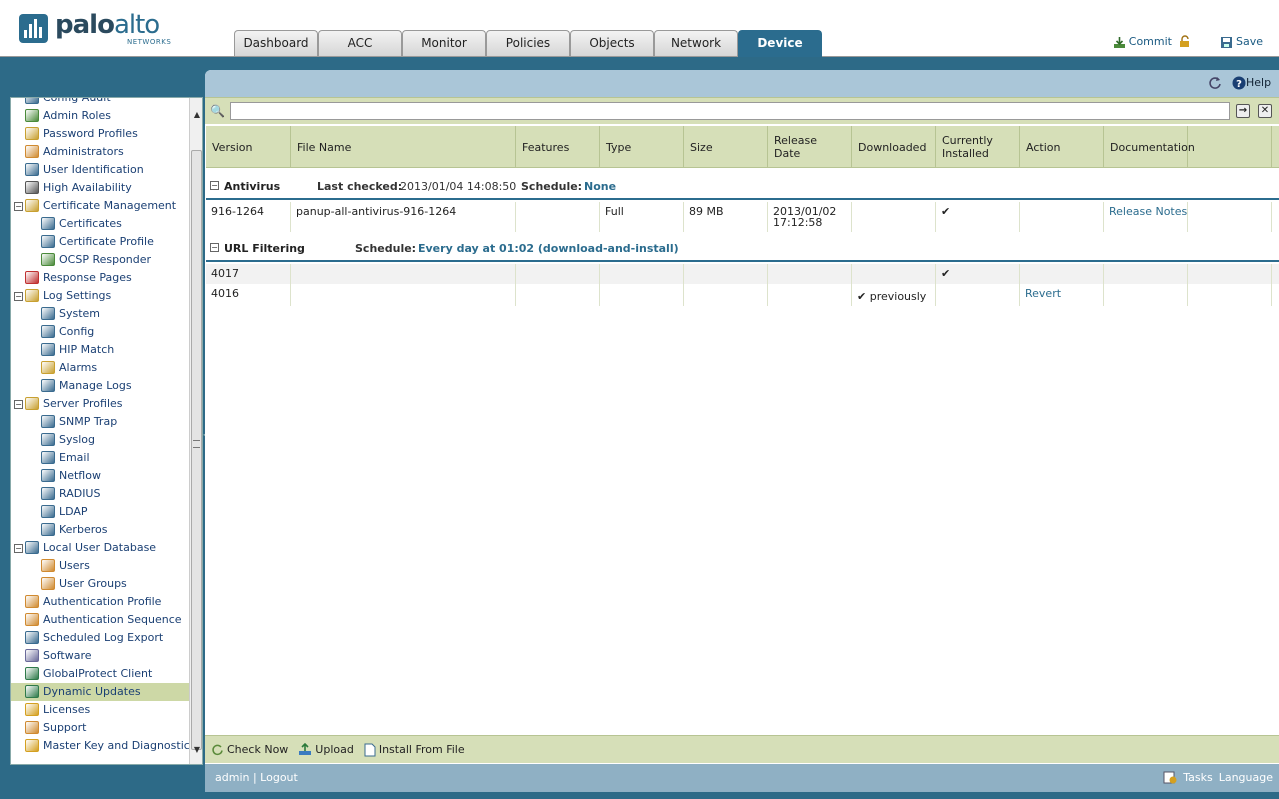 The image size is (1279, 799). I want to click on sidebar-item-certificate-management: − Certificate Management, so click(100, 206).